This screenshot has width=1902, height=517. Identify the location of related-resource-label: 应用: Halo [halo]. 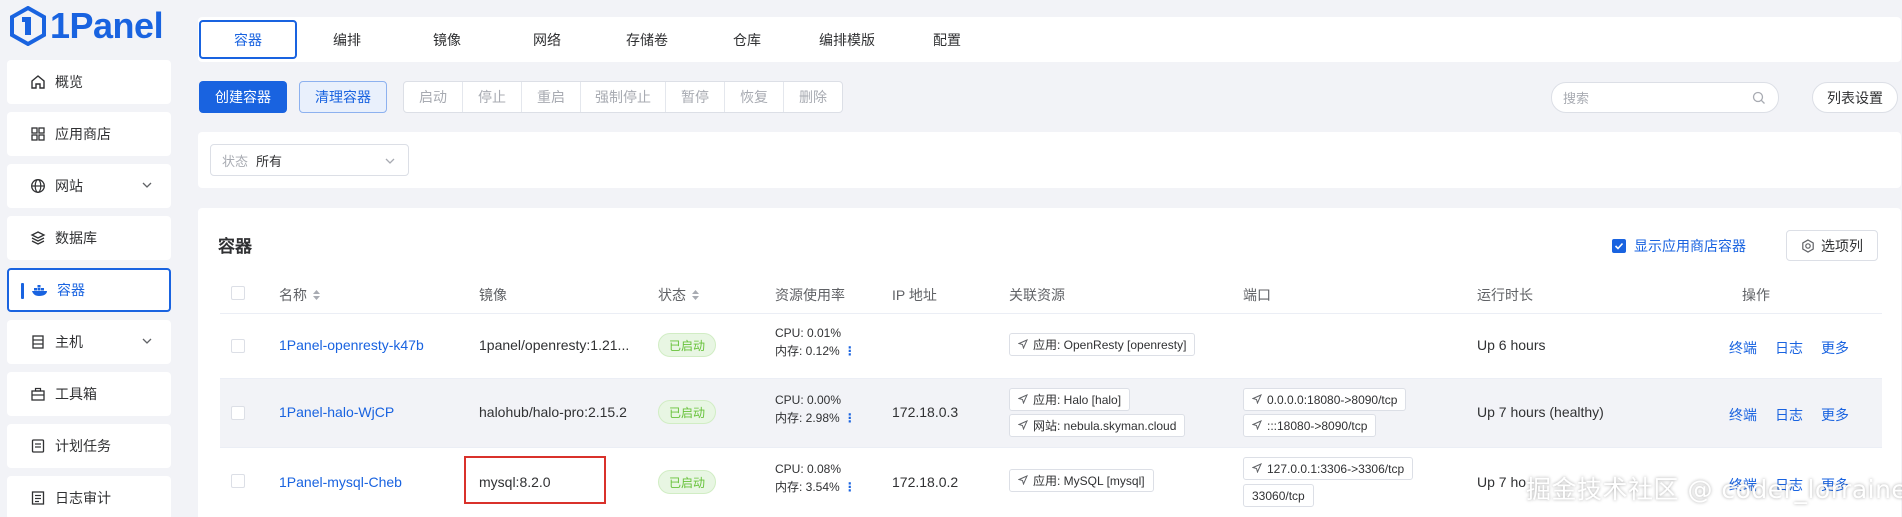
(1077, 400).